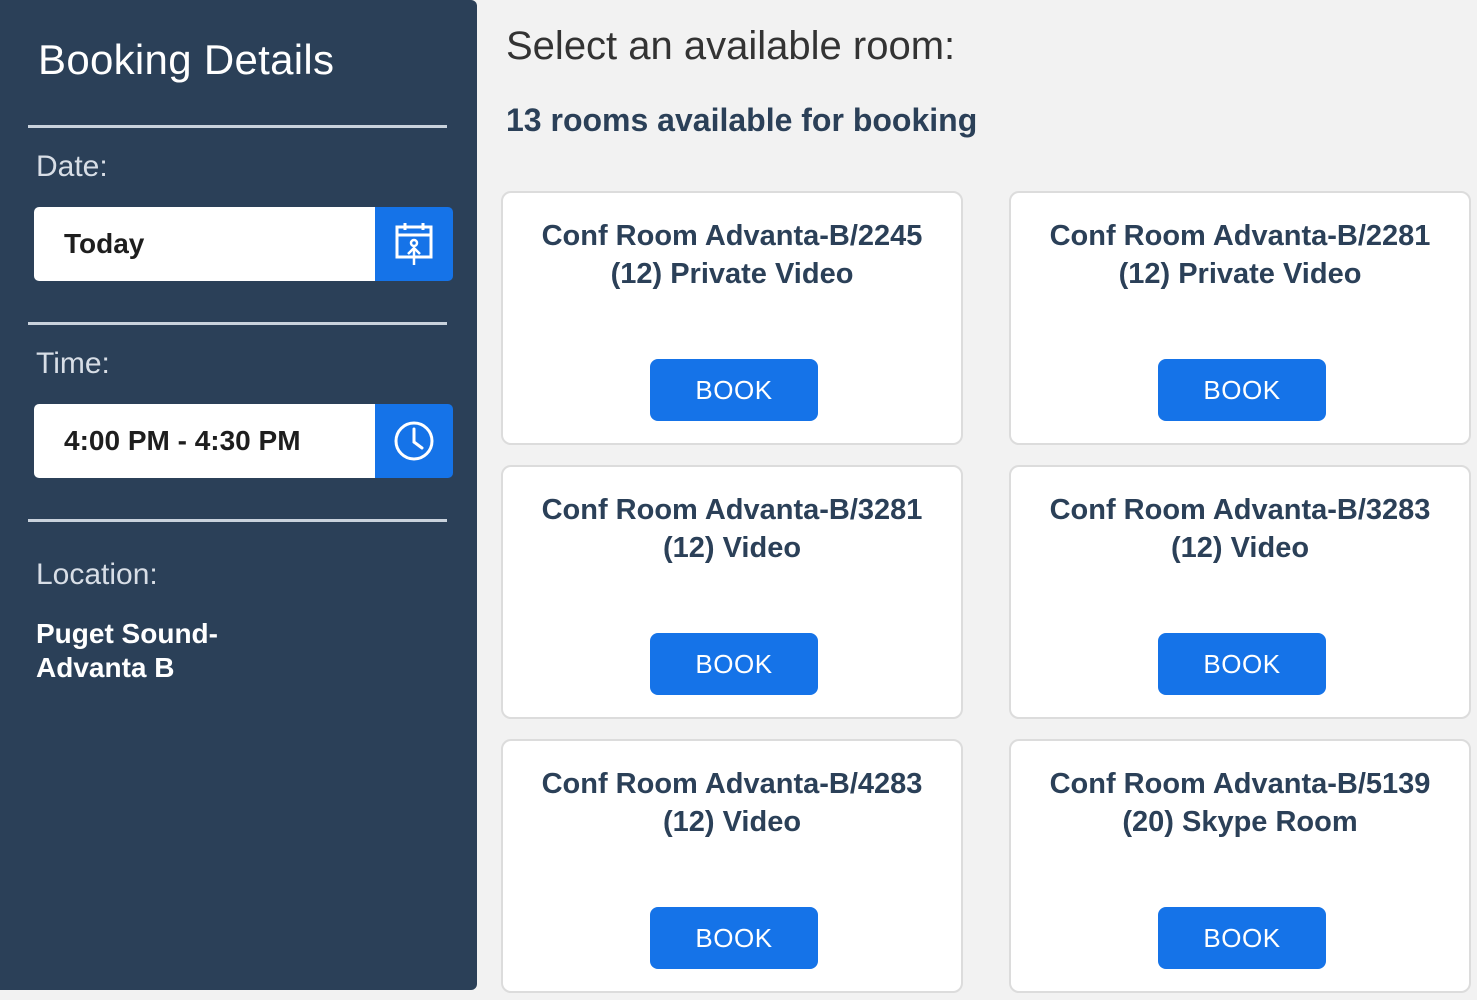 The height and width of the screenshot is (1000, 1477). I want to click on room-title: Conf Room Advanta-B/3281 (12) Video, so click(732, 529).